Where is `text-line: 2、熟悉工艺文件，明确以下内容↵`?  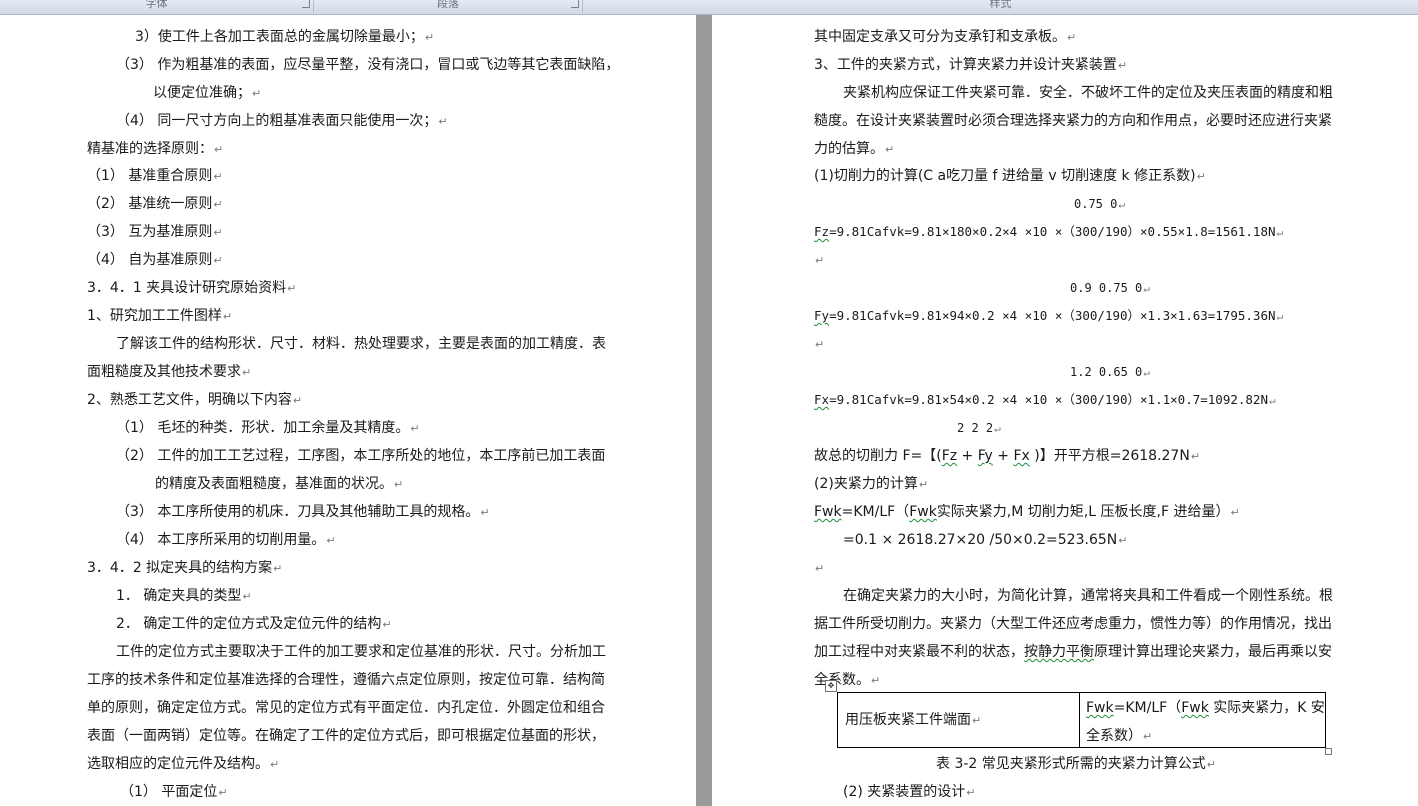
text-line: 2、熟悉工艺文件，明确以下内容↵ is located at coordinates (194, 400).